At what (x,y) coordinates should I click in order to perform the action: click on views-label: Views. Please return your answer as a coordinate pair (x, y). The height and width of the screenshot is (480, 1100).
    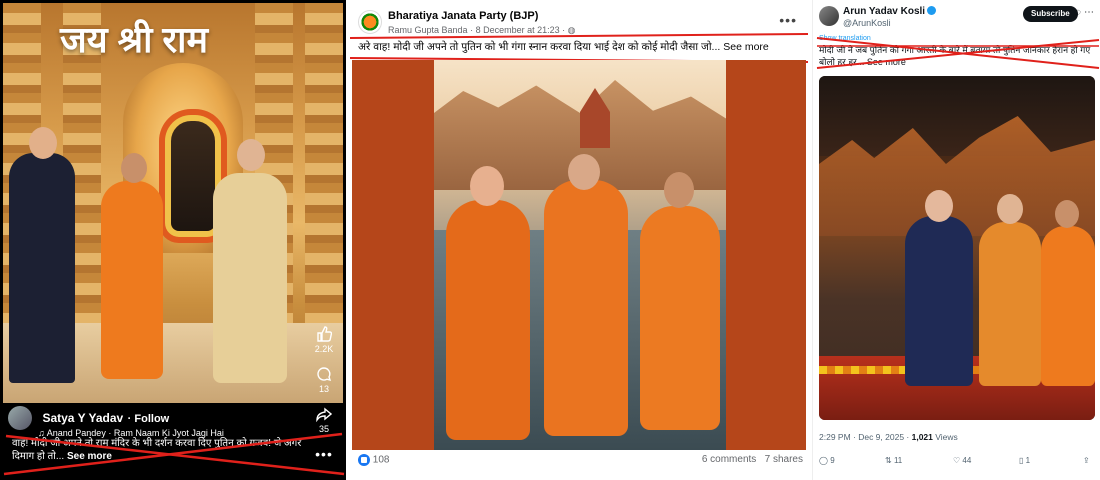
    Looking at the image, I should click on (945, 437).